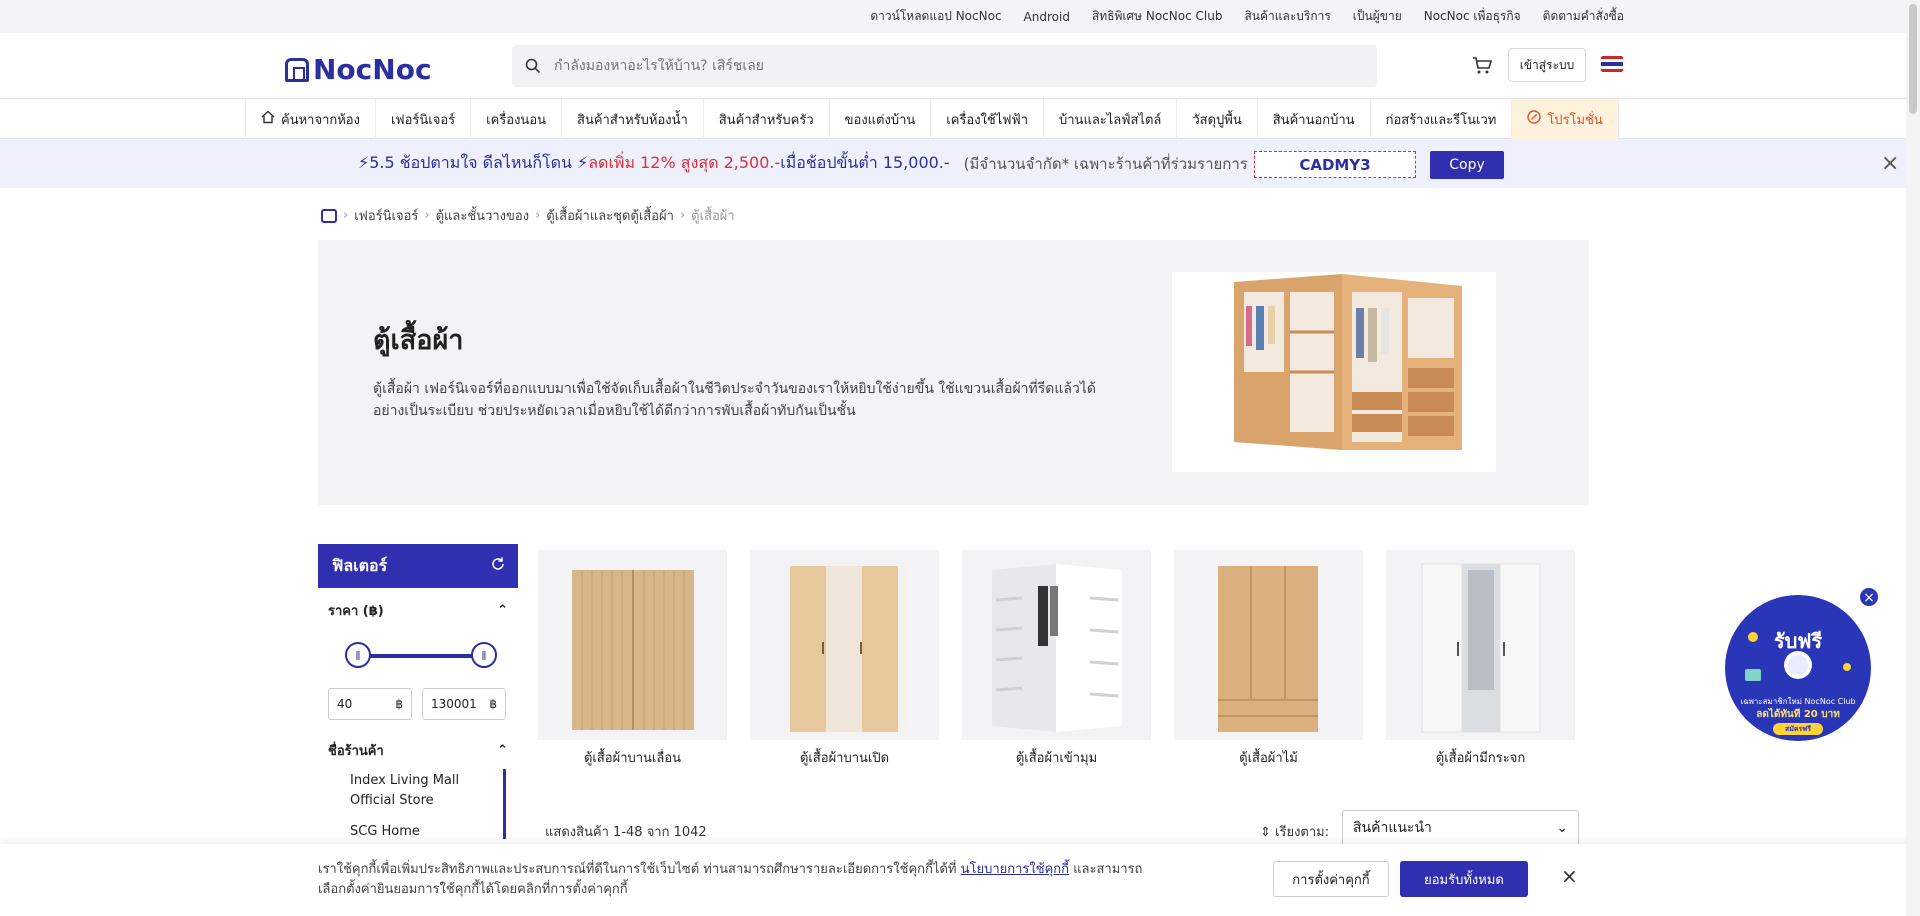 This screenshot has height=916, width=1920. I want to click on search-icon, so click(533, 66).